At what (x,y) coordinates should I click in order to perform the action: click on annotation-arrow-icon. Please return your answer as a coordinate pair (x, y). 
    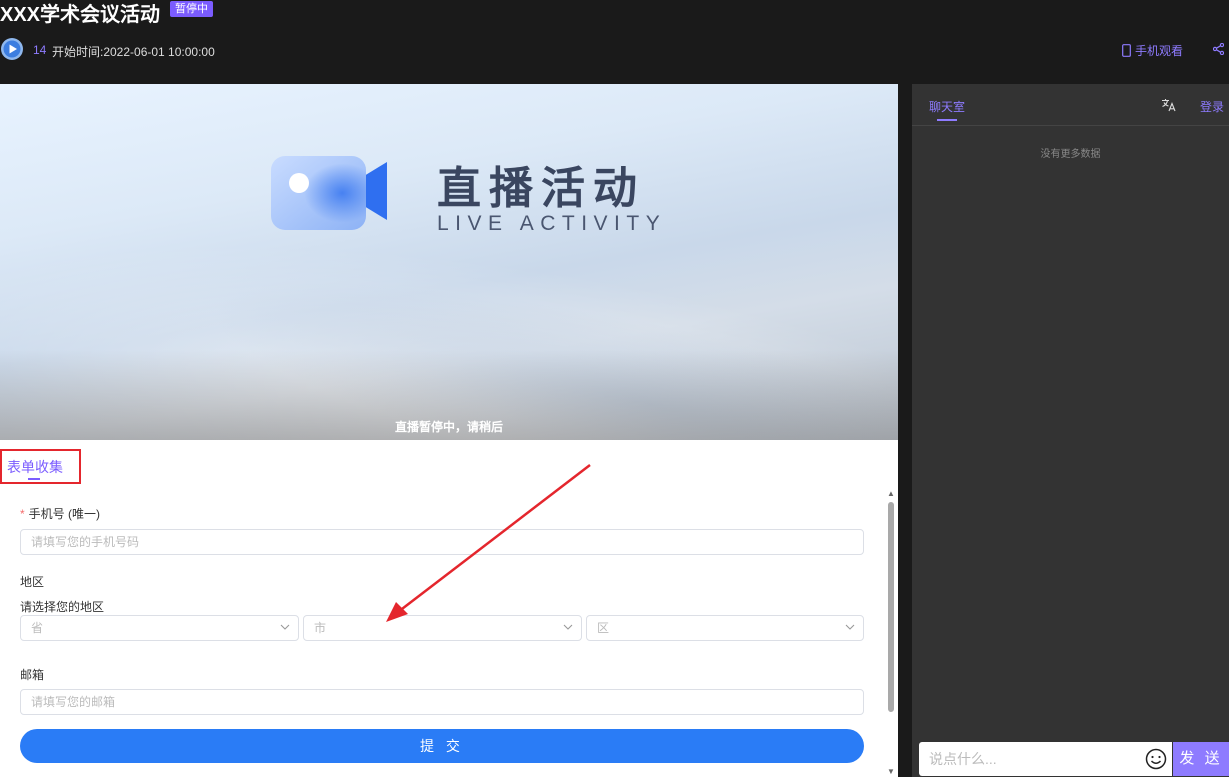
    Looking at the image, I should click on (488, 543).